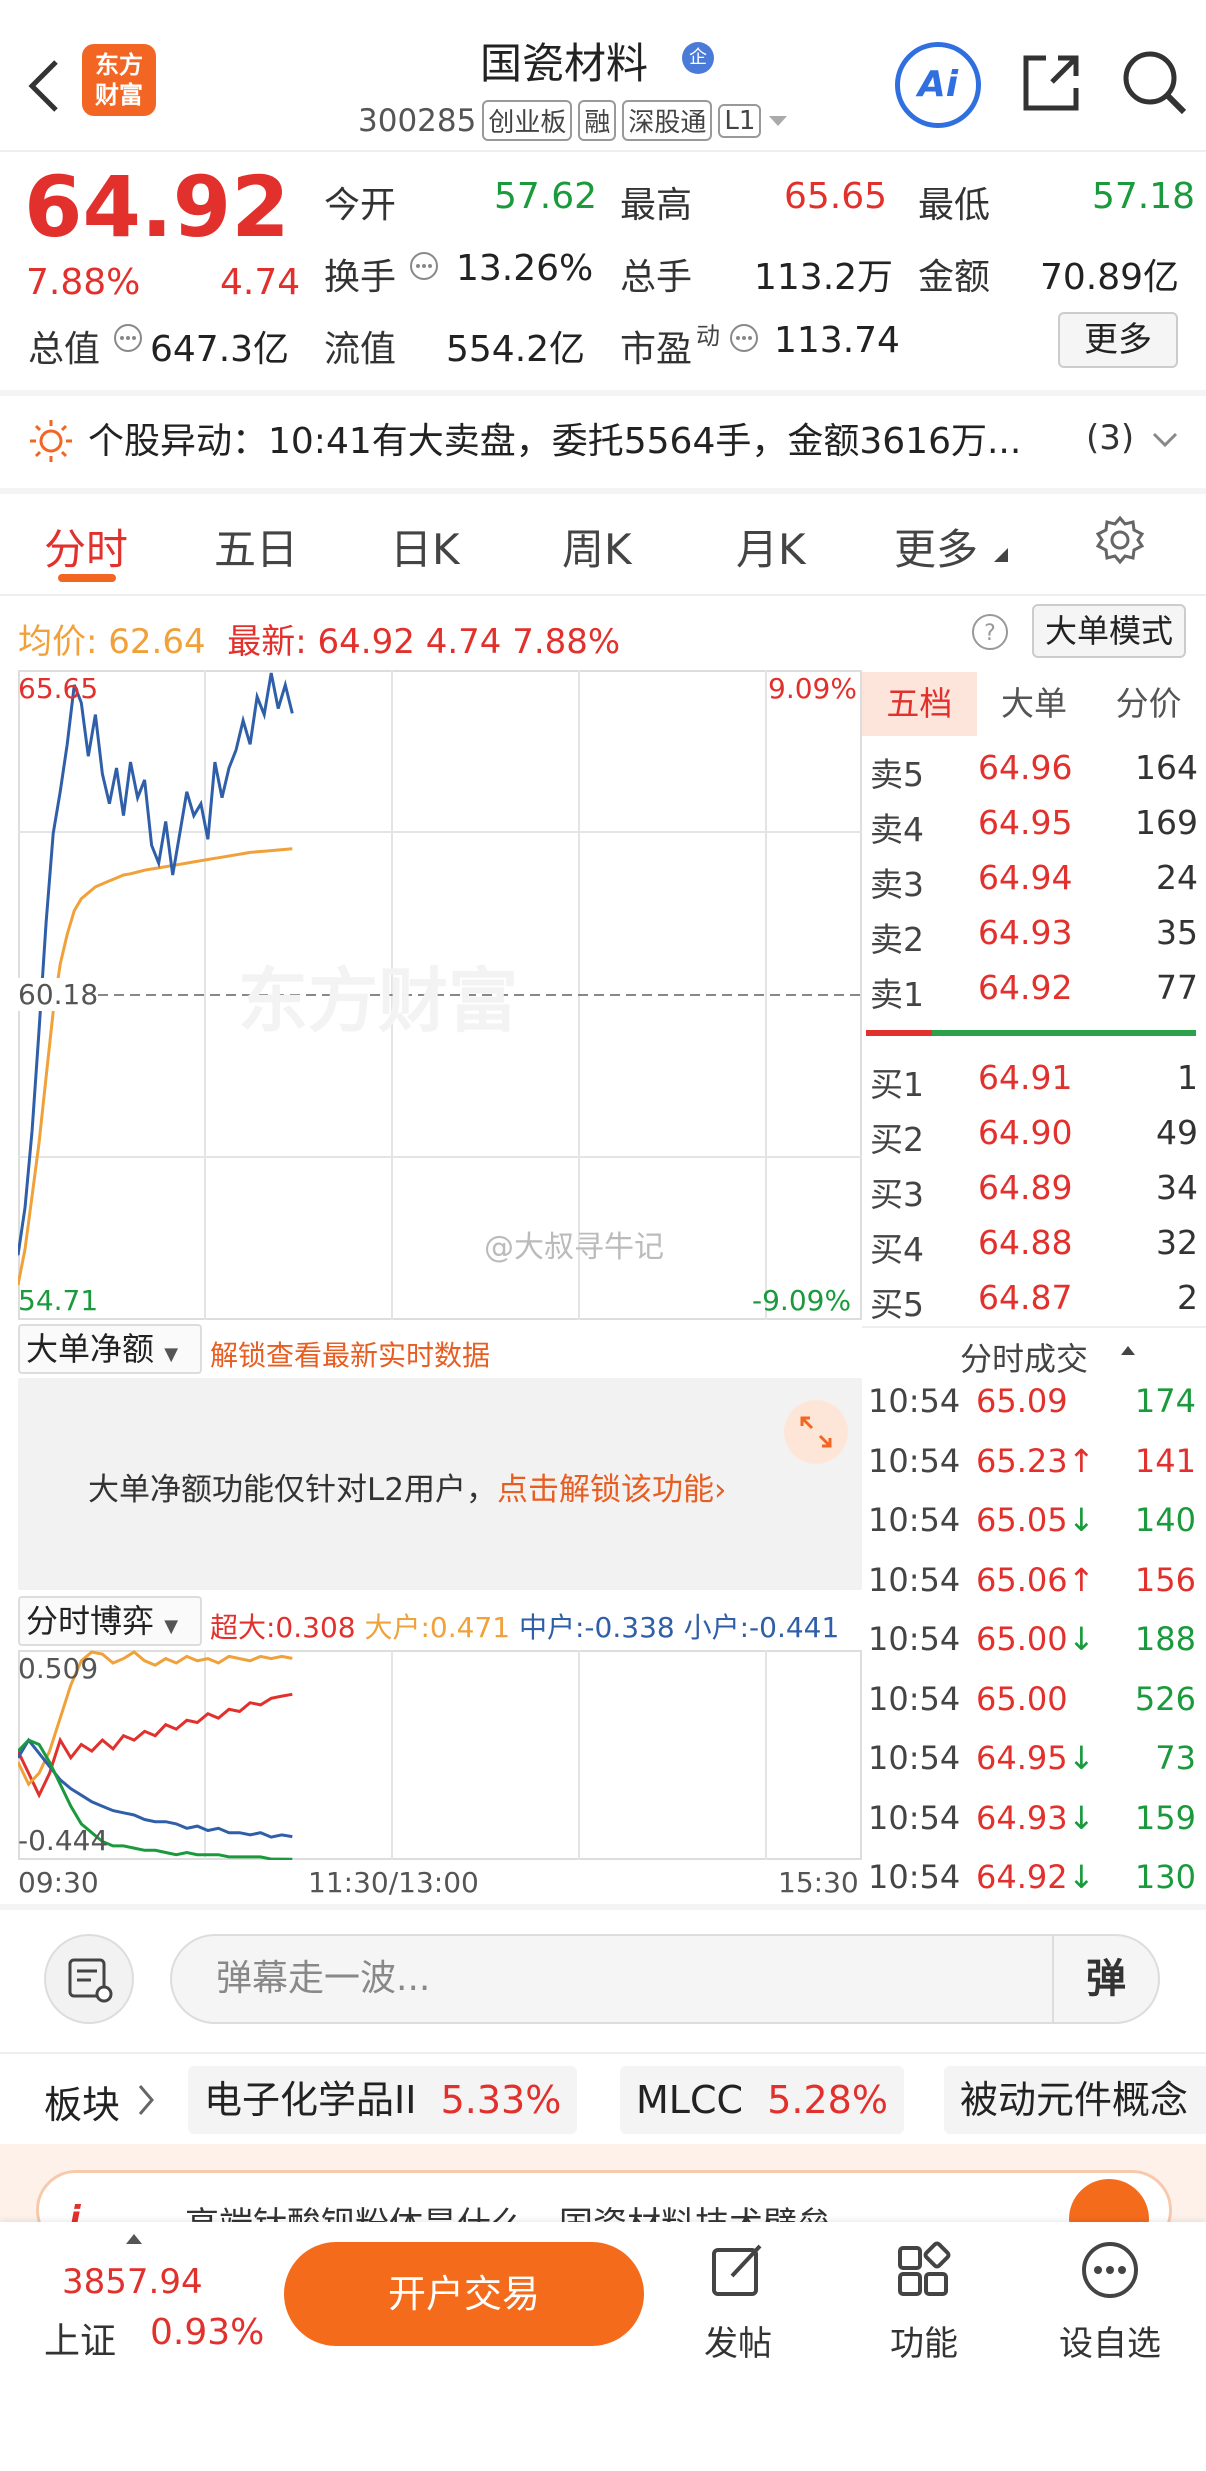 This screenshot has width=1206, height=2471. Describe the element at coordinates (82, 2101) in the screenshot. I see `sectors-label: 板块` at that location.